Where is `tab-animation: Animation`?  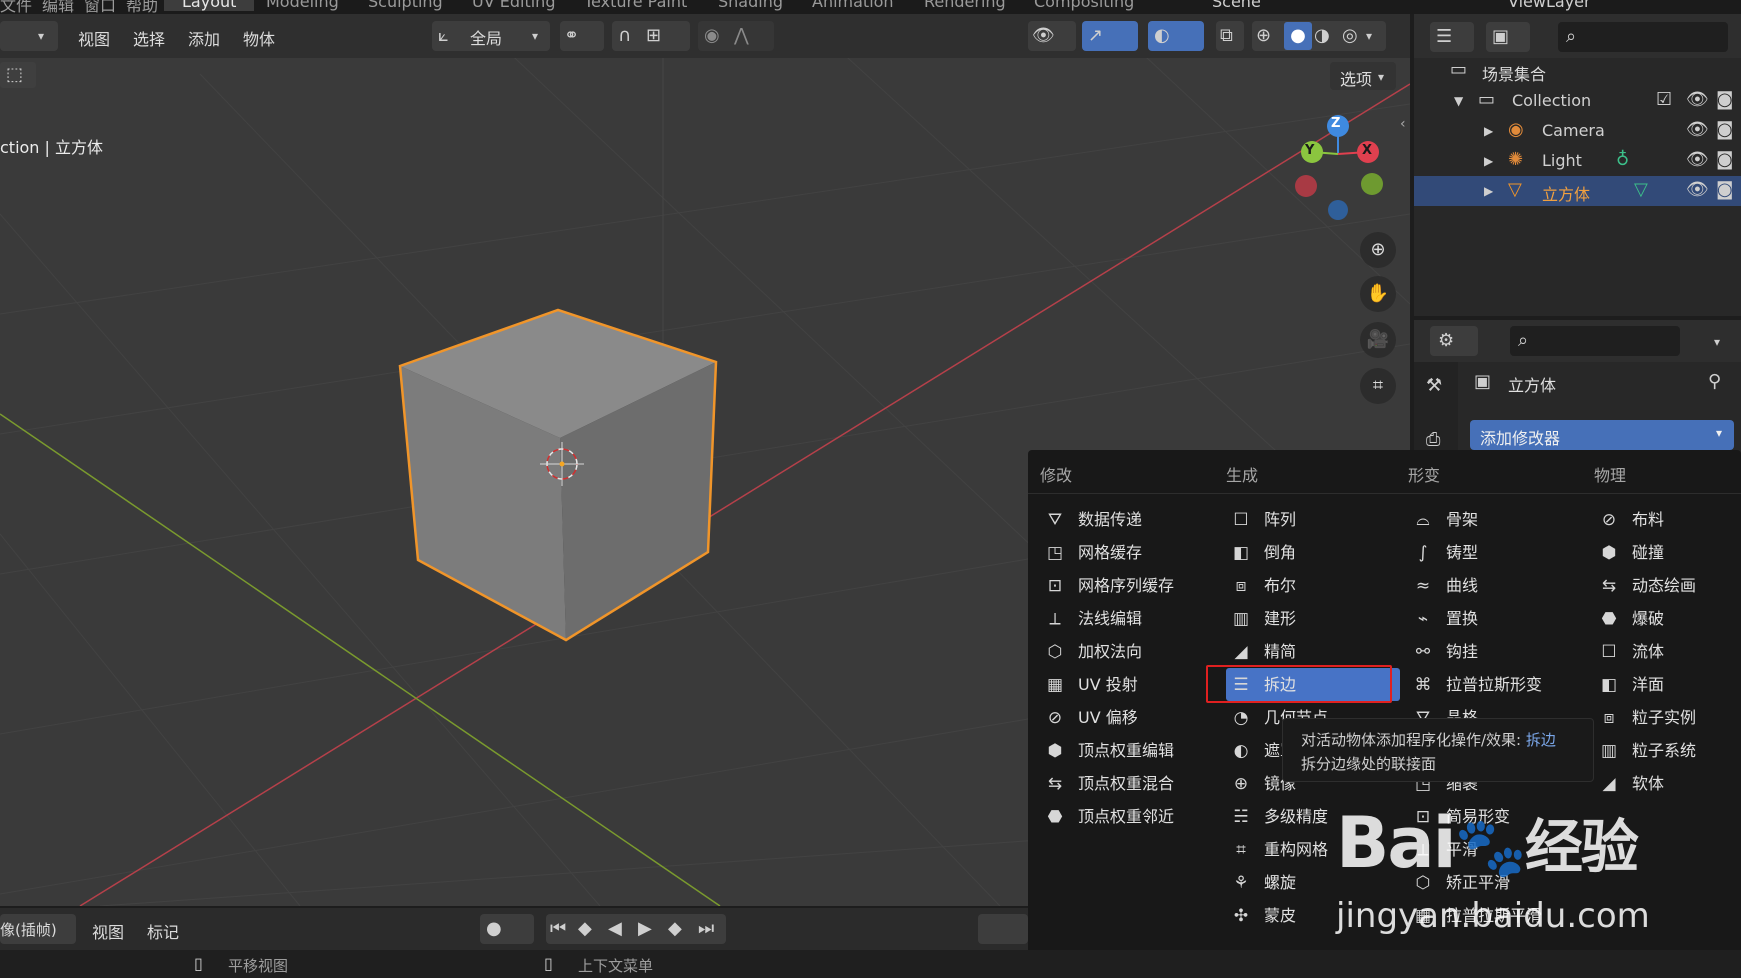
tab-animation: Animation is located at coordinates (853, 5).